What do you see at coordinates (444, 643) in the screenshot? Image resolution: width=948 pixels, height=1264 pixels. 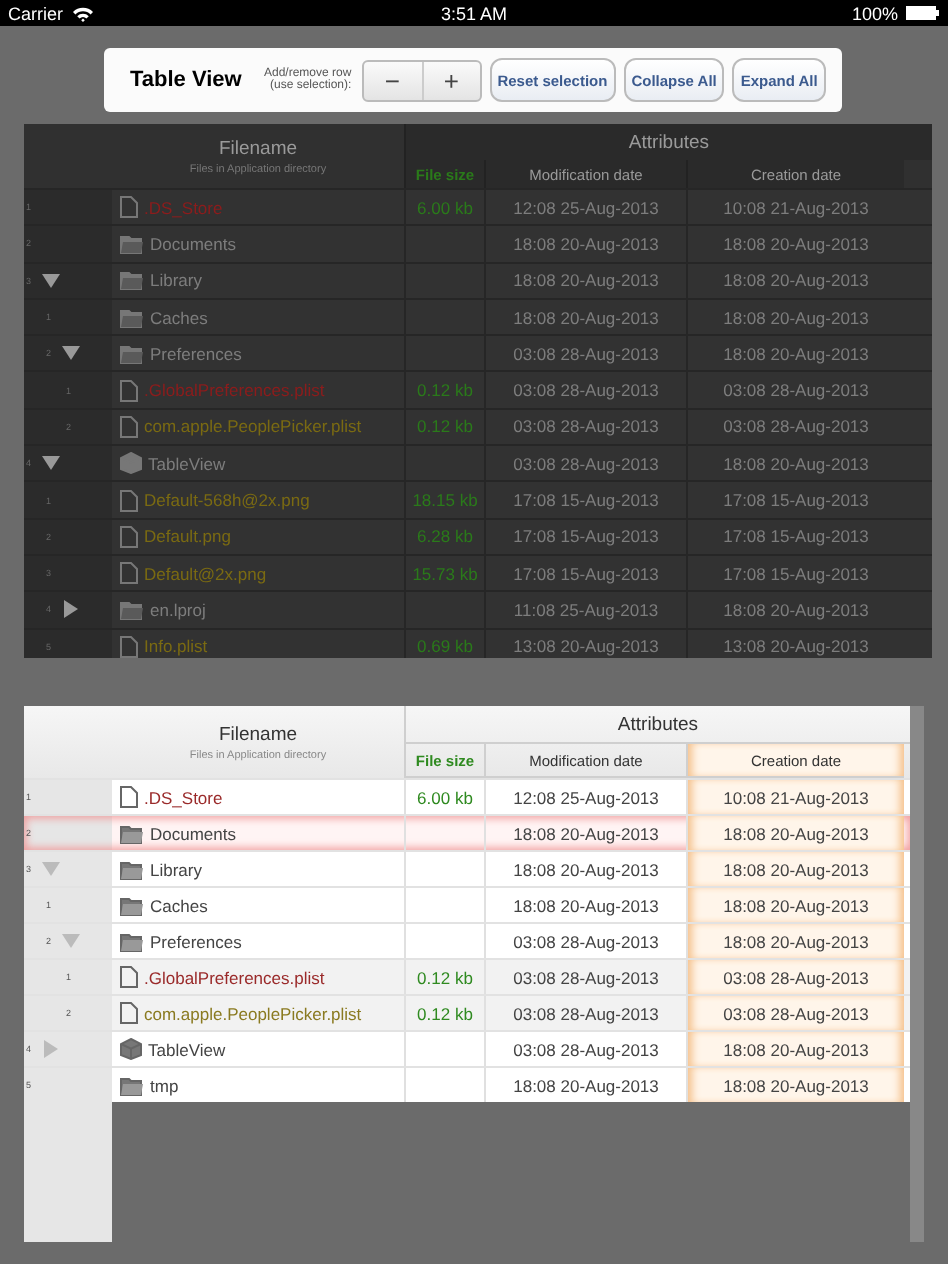 I see `table-cell: 0.69 kb` at bounding box center [444, 643].